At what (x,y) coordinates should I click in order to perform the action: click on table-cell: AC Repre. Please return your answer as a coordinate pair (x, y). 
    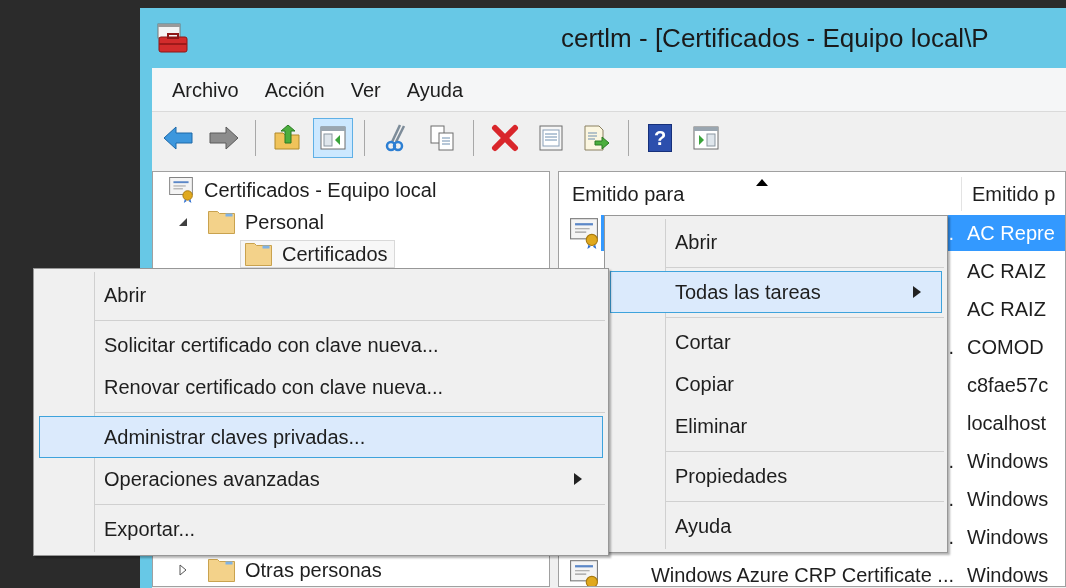
    Looking at the image, I should click on (1011, 233).